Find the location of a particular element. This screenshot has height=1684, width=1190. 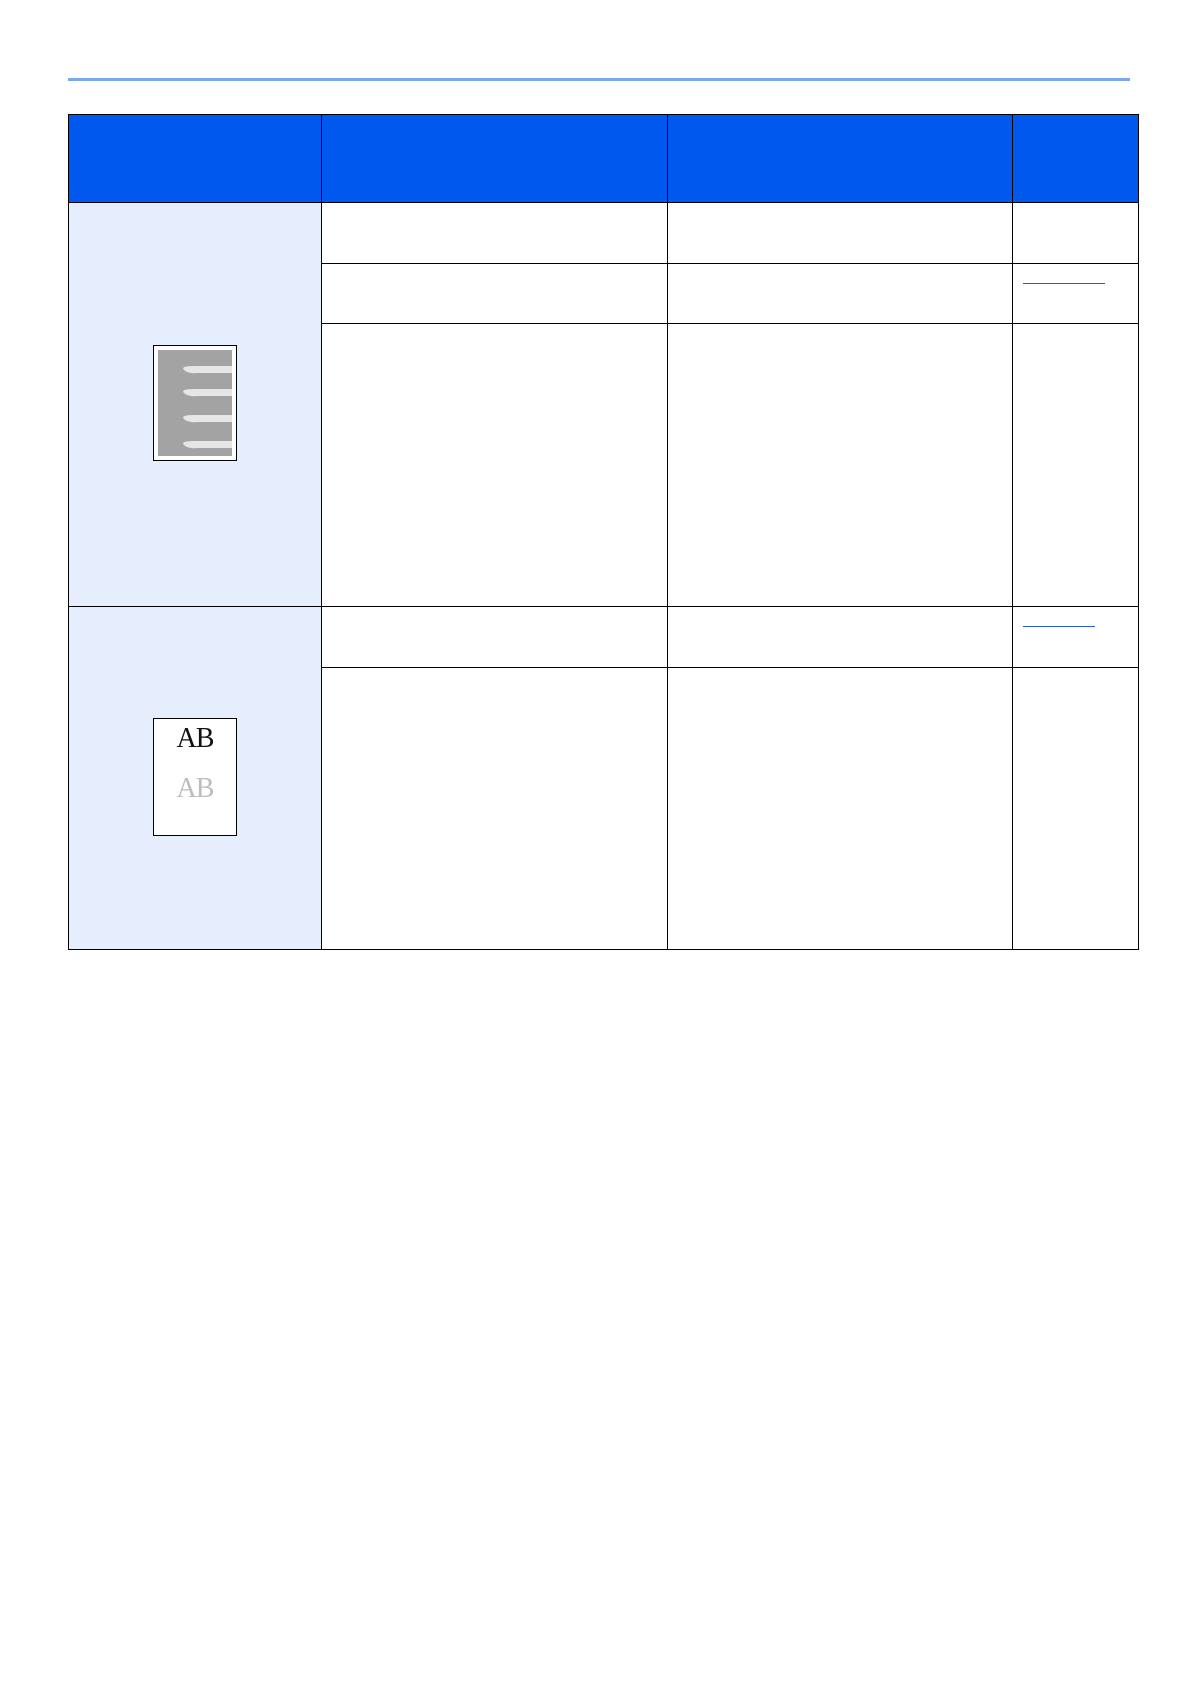

column-header-symptom is located at coordinates (195, 158).